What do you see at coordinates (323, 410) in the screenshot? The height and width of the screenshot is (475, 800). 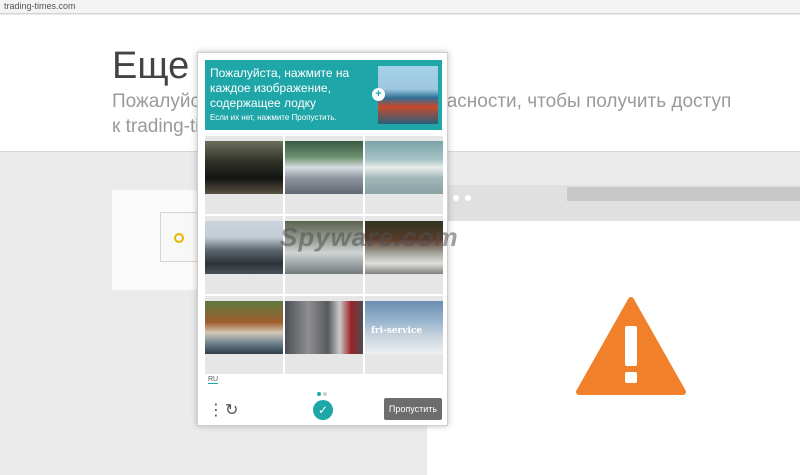 I see `hcaptcha-logo-icon: ✓` at bounding box center [323, 410].